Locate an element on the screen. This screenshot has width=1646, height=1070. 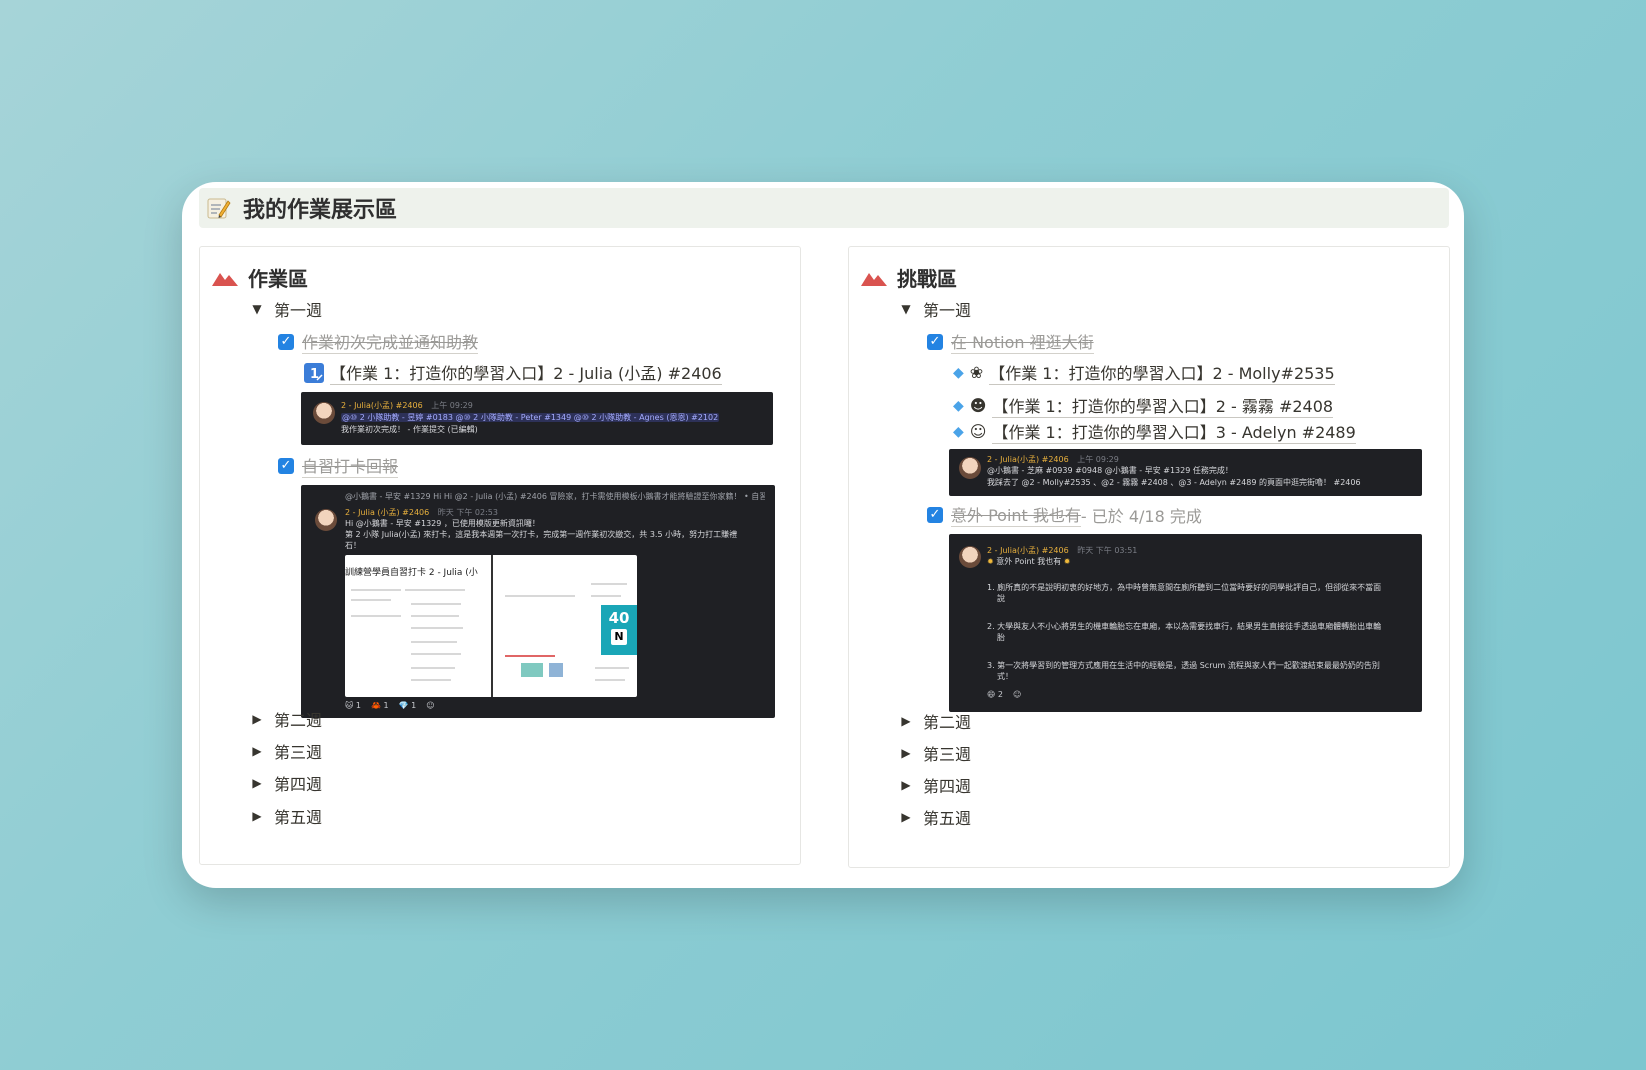
reaction-bar: 😄 2 ☺ is located at coordinates (1004, 694).